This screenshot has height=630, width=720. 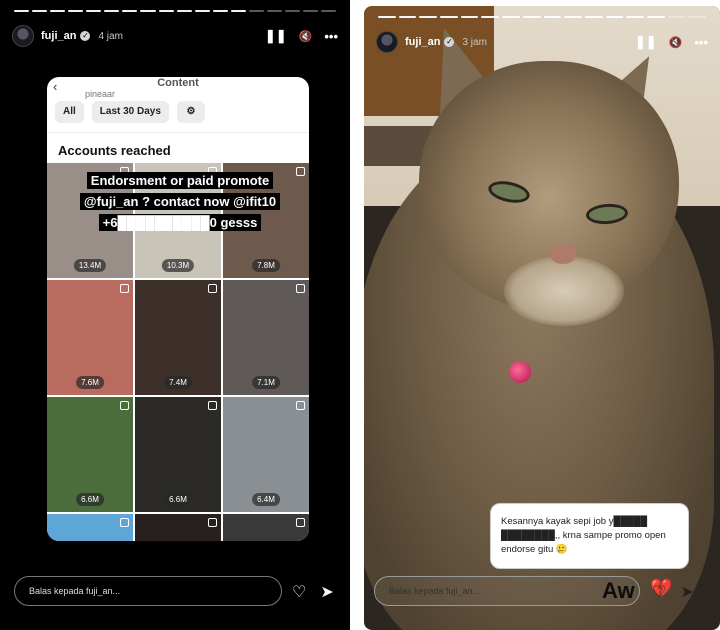 I want to click on post-time: 4 jam, so click(x=110, y=36).